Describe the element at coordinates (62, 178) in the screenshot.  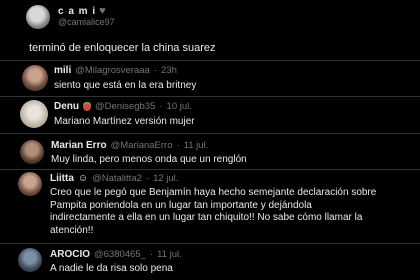
I see `reply-name: Liitta` at that location.